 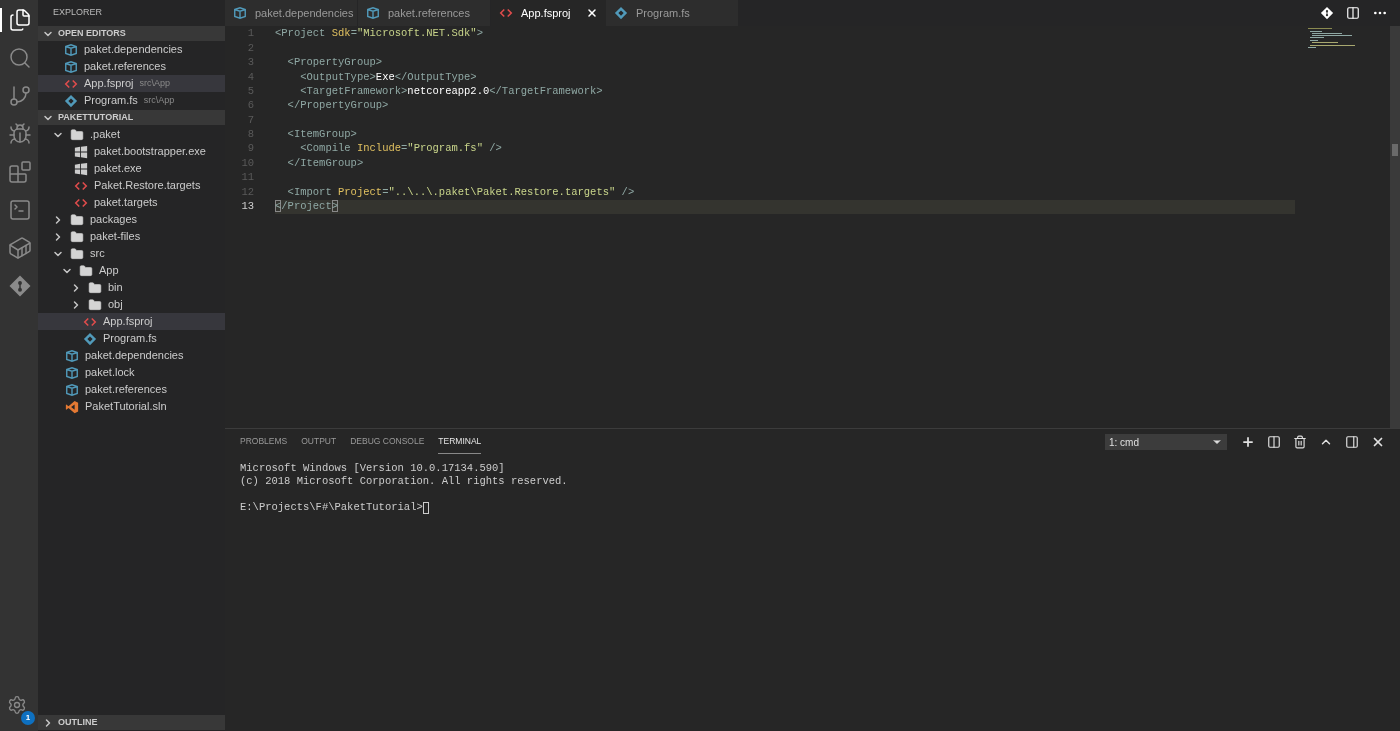 I want to click on section-header: PAKETTUTORIAL, so click(x=131, y=117).